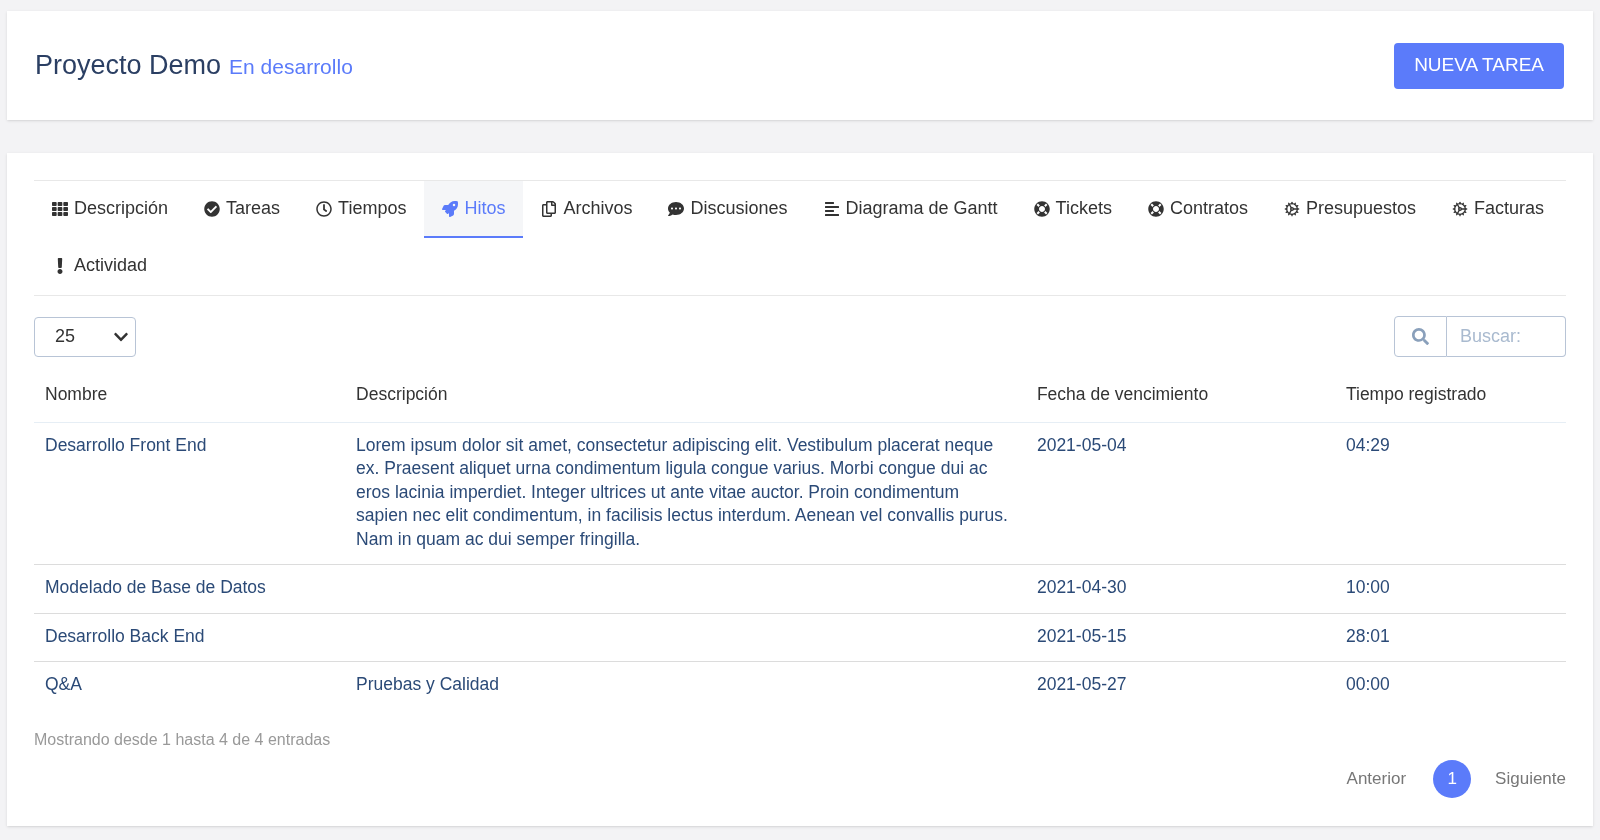  What do you see at coordinates (682, 491) in the screenshot?
I see `table-cell: Lorem ipsum dolor sit amet, consectetur adipiscing elit. Vestibulum placerat neque ex. Praesent aliquet urna condimentum ligula congue varius. Morbi congue dui ac eros lacinia imperdiet. Integer ultrices ut ante vitae auctor. Proin condimentum sapien nec elit condimentum, in facilisis lectus interdum. Aenean vel convallis purus. Nam in quam ac dui semper fringilla.` at bounding box center [682, 491].